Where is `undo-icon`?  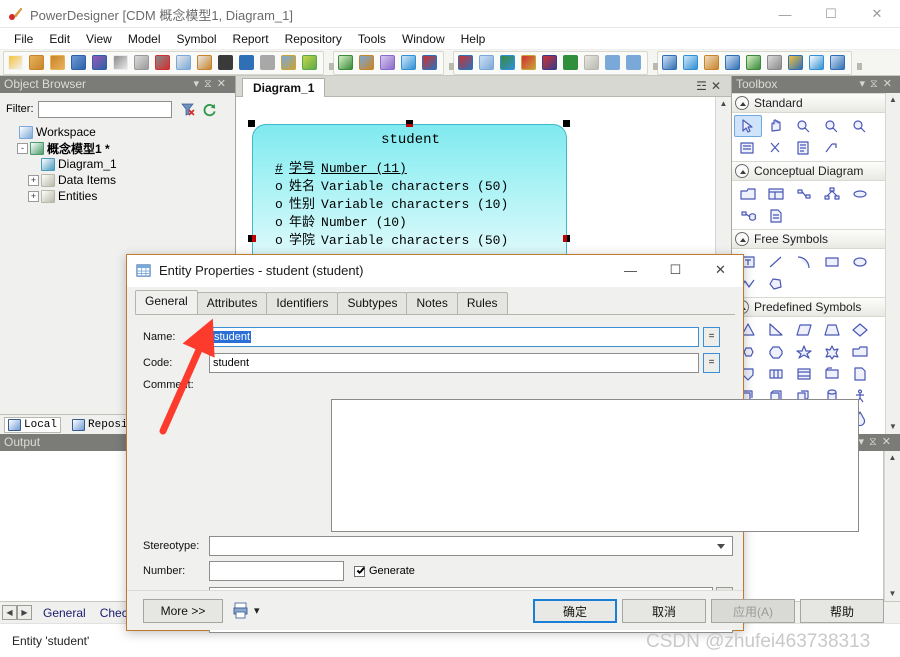
undo-icon is located at coordinates (246, 63).